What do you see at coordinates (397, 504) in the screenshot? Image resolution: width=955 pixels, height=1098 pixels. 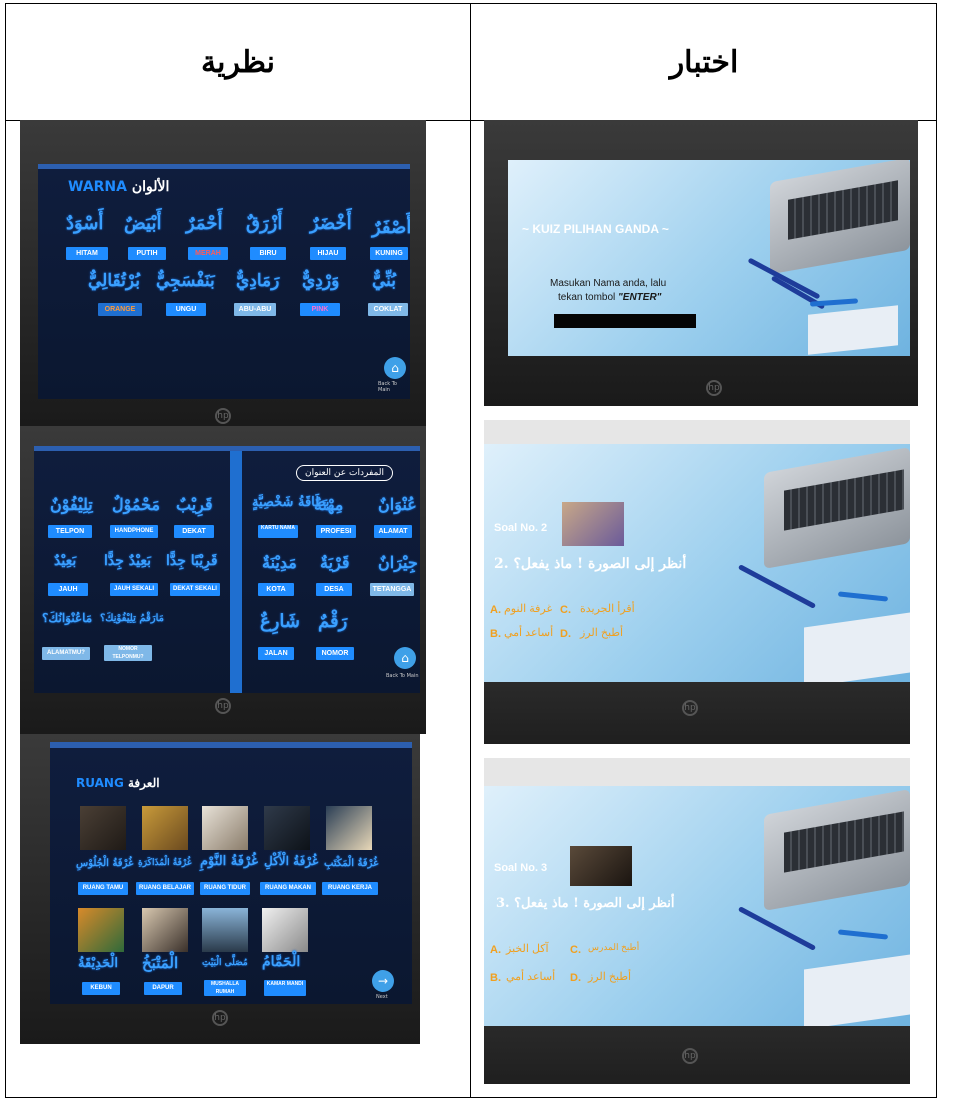 I see `vocab-word: عُنْوَانٌ` at bounding box center [397, 504].